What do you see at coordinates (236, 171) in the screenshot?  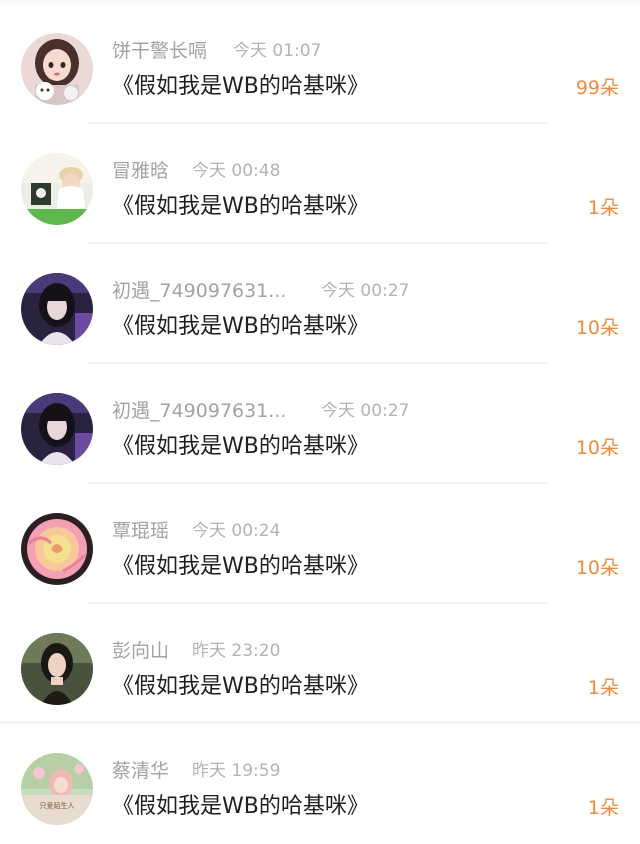 I see `timestamp: 今天 00:48` at bounding box center [236, 171].